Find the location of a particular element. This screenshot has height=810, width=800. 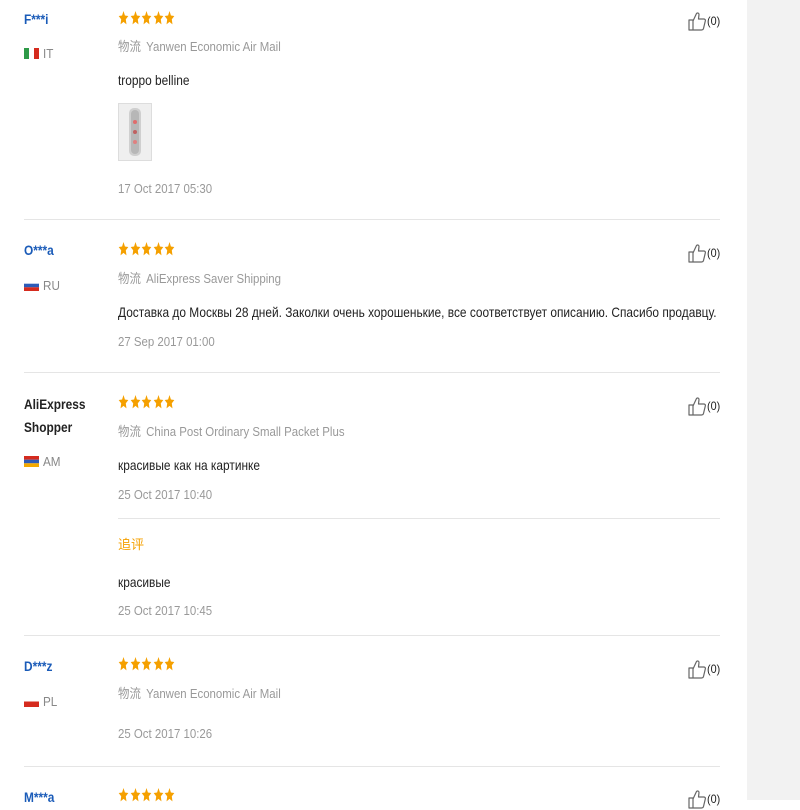

review-photo-thumbnail is located at coordinates (135, 132).